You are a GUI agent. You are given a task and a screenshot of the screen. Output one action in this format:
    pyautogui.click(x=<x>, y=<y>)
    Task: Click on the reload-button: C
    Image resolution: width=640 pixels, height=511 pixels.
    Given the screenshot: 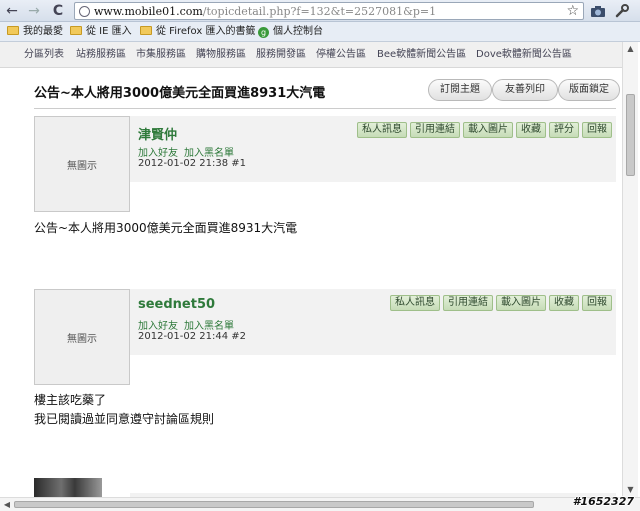 What is the action you would take?
    pyautogui.click(x=58, y=11)
    